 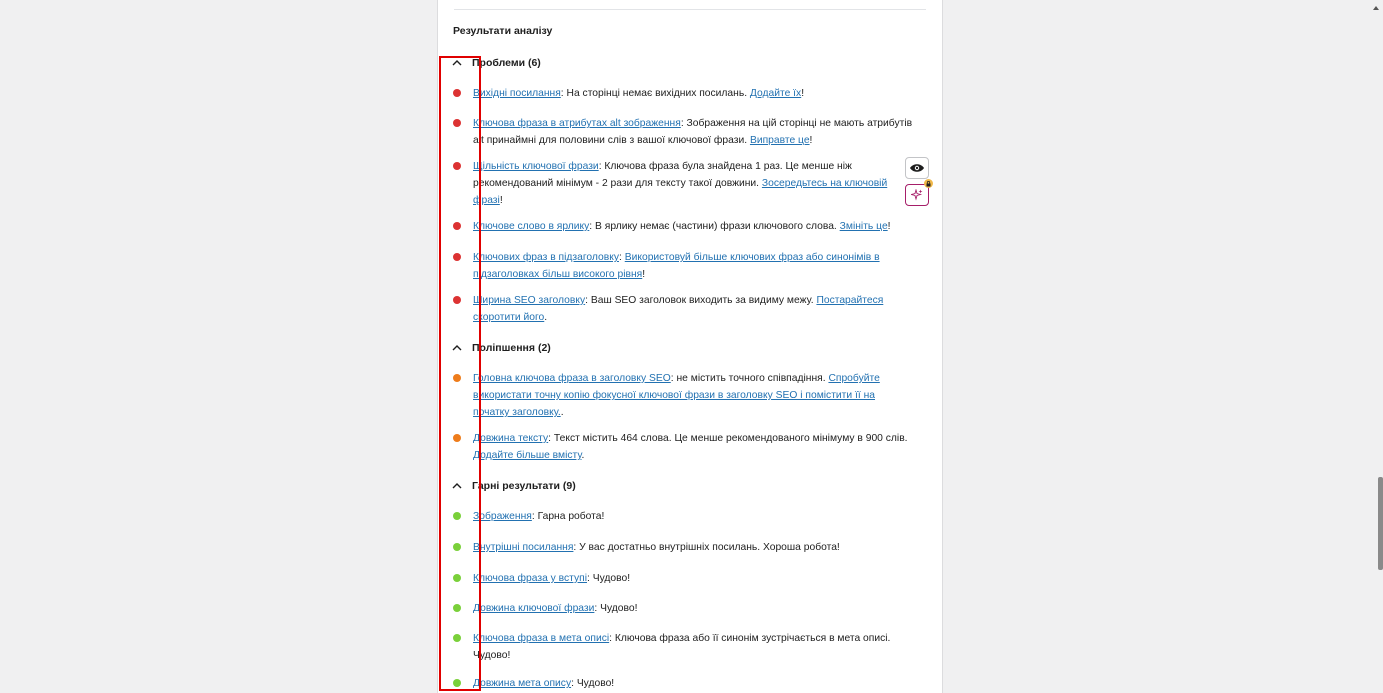 What do you see at coordinates (749, 378) in the screenshot?
I see `assessment-text: : не містить точного співпадіння.` at bounding box center [749, 378].